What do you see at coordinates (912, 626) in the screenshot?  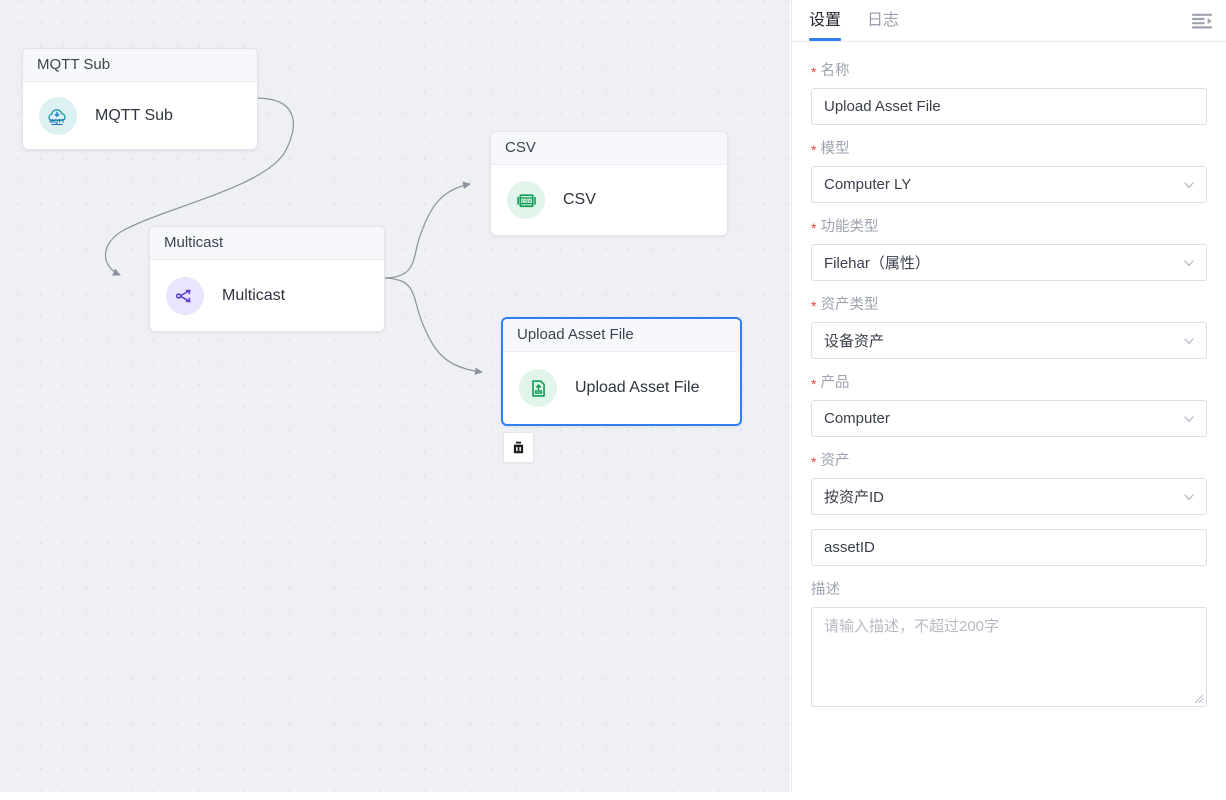 I see `description-placeholder: 请输入描述，不超过200字` at bounding box center [912, 626].